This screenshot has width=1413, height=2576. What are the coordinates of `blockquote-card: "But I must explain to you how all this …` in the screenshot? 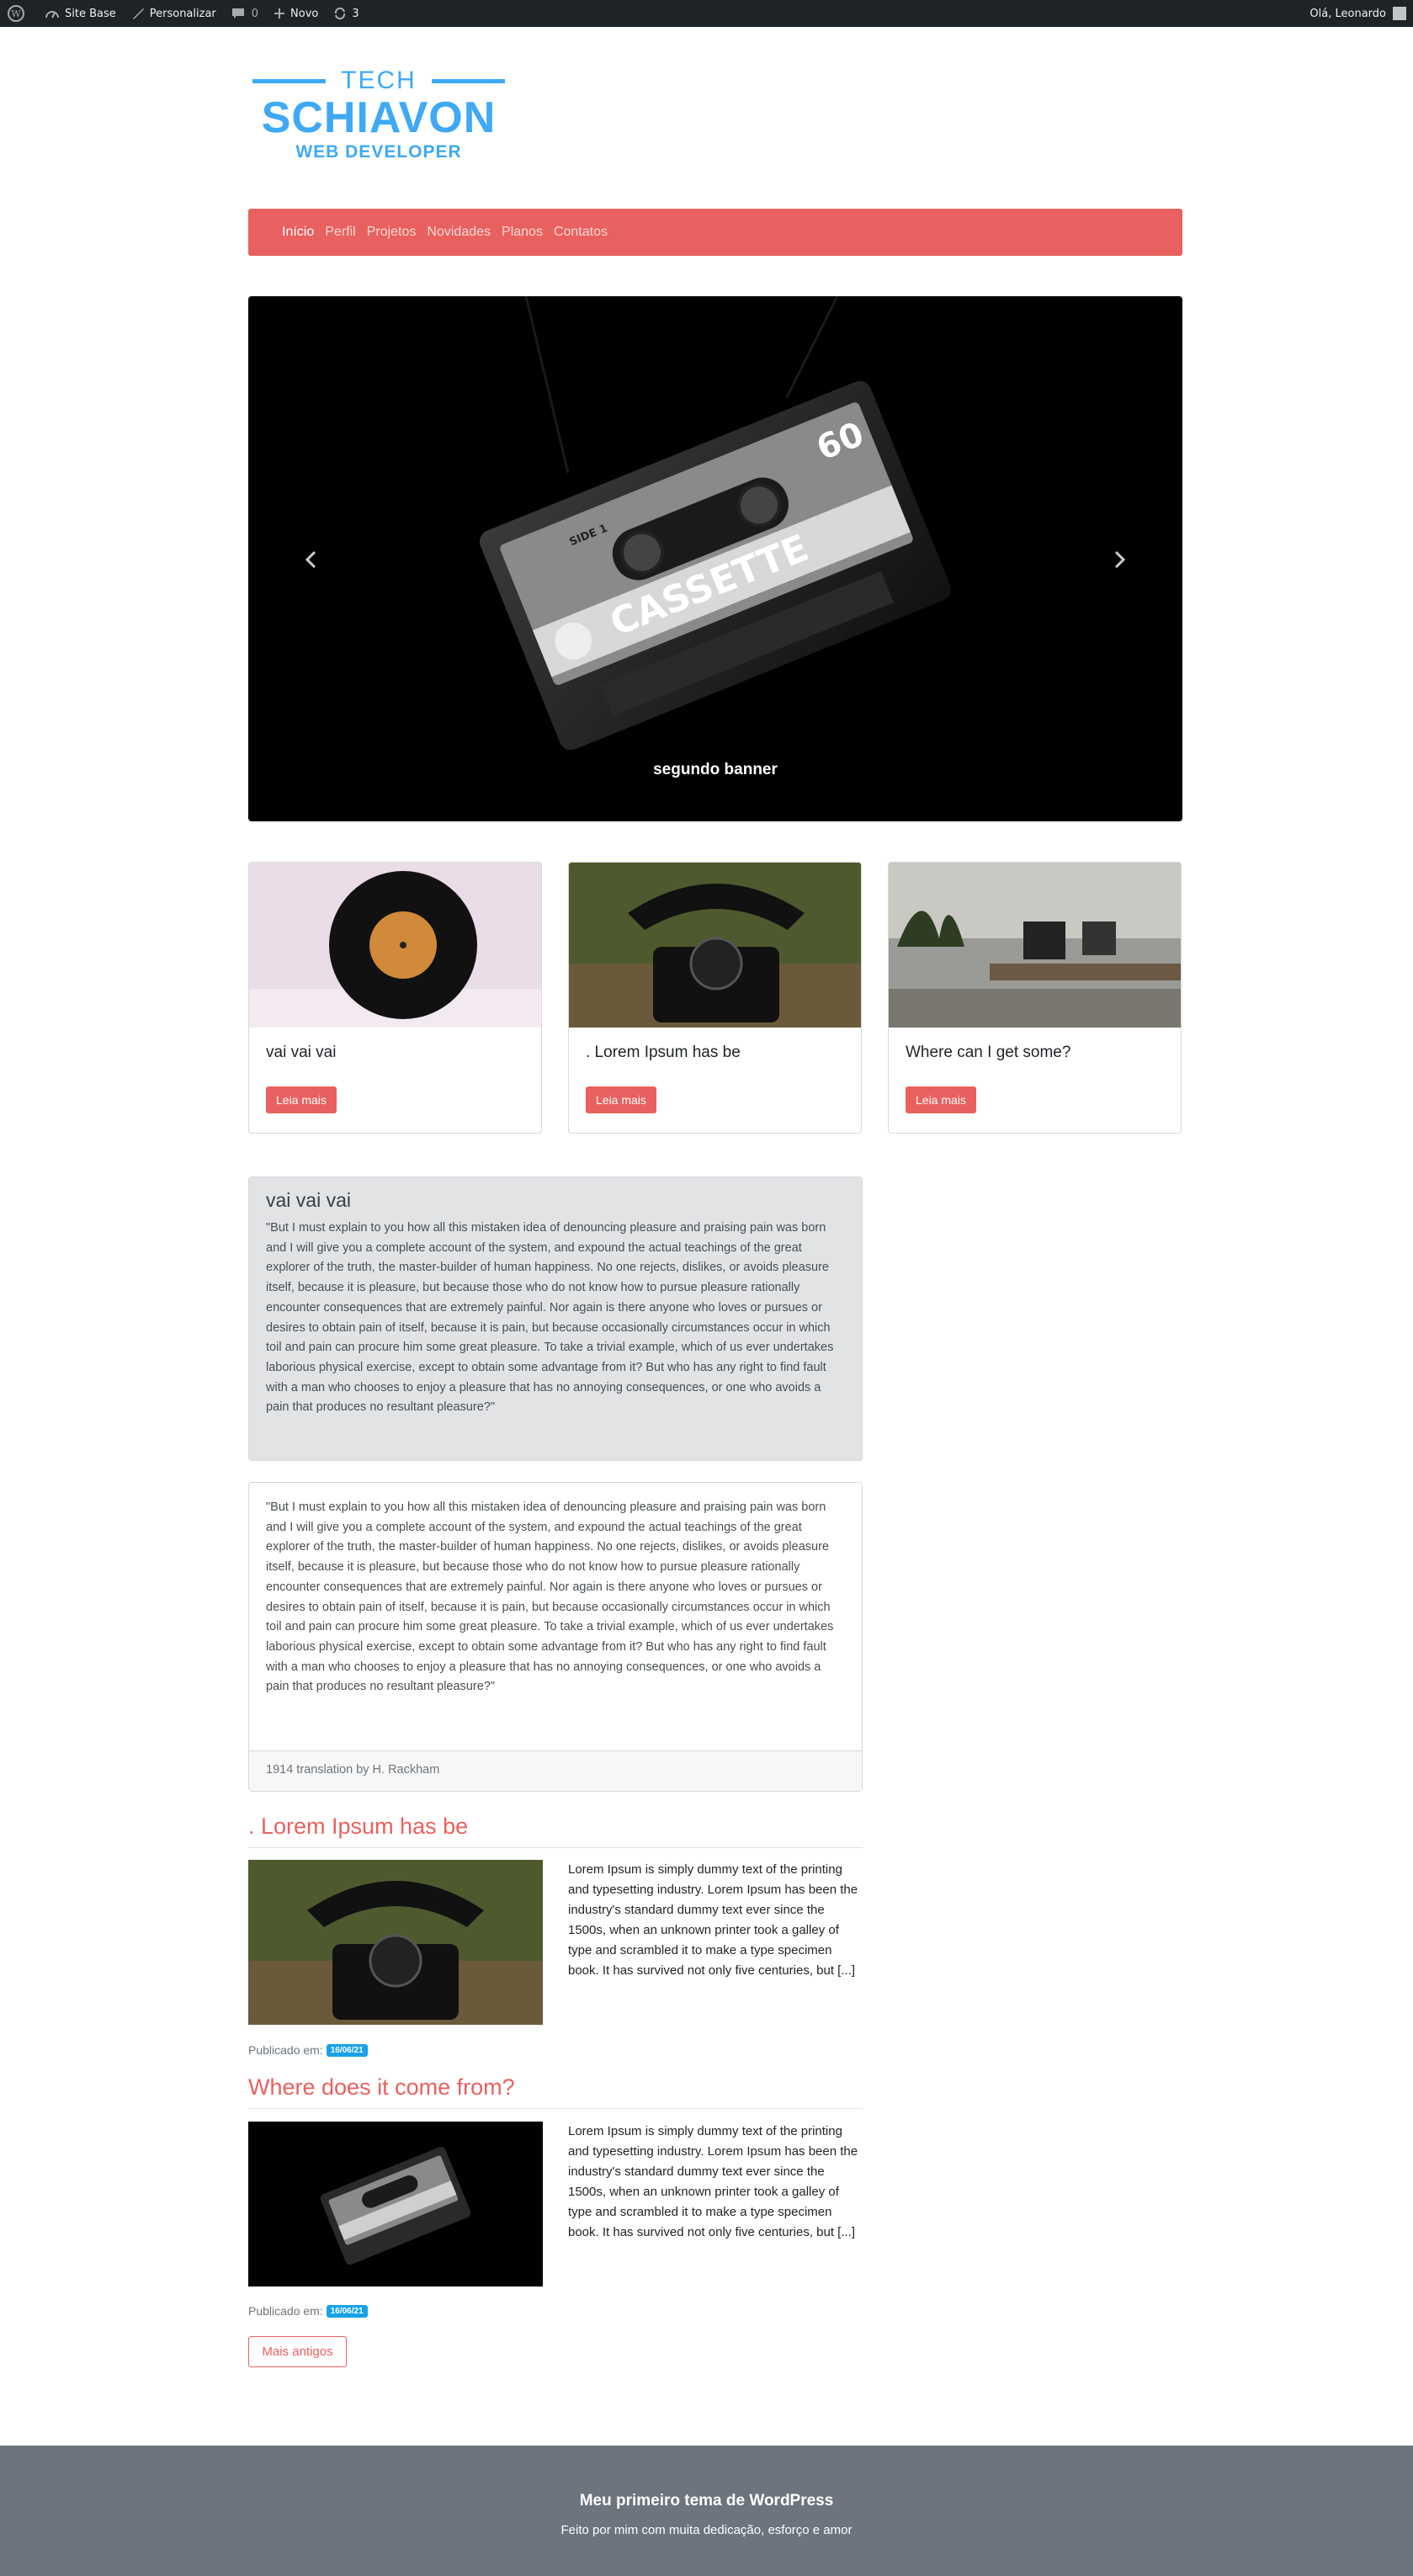 It's located at (555, 1637).